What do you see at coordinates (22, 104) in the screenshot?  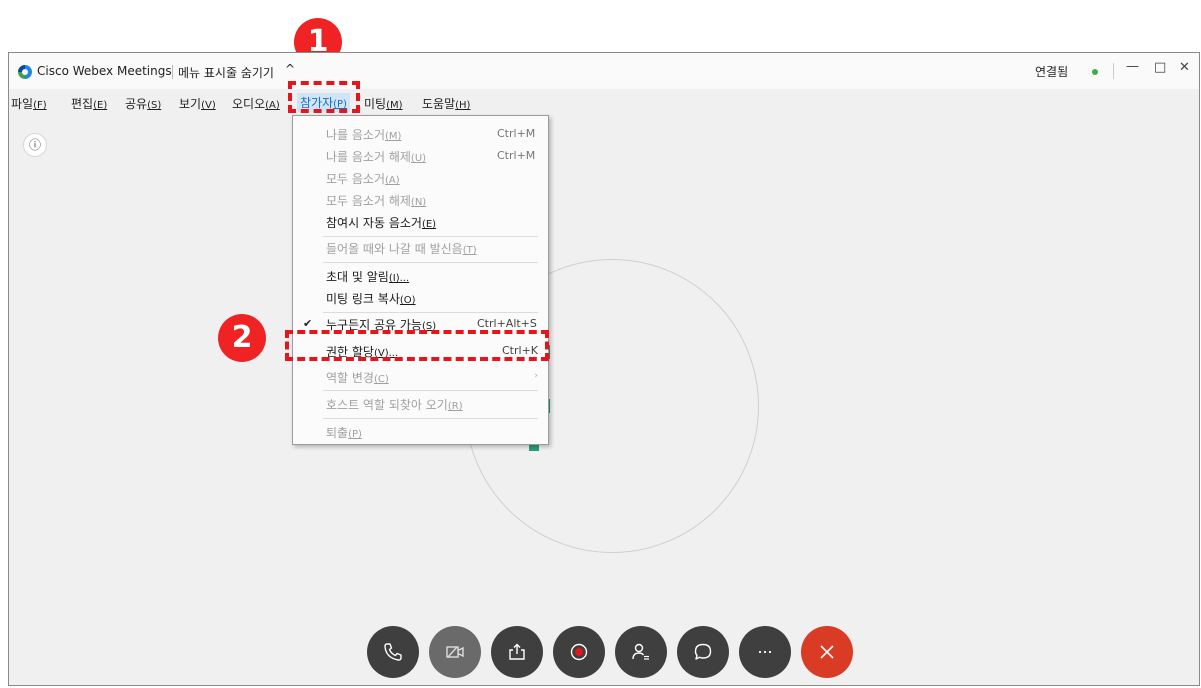 I see `menu-file-label: 파일` at bounding box center [22, 104].